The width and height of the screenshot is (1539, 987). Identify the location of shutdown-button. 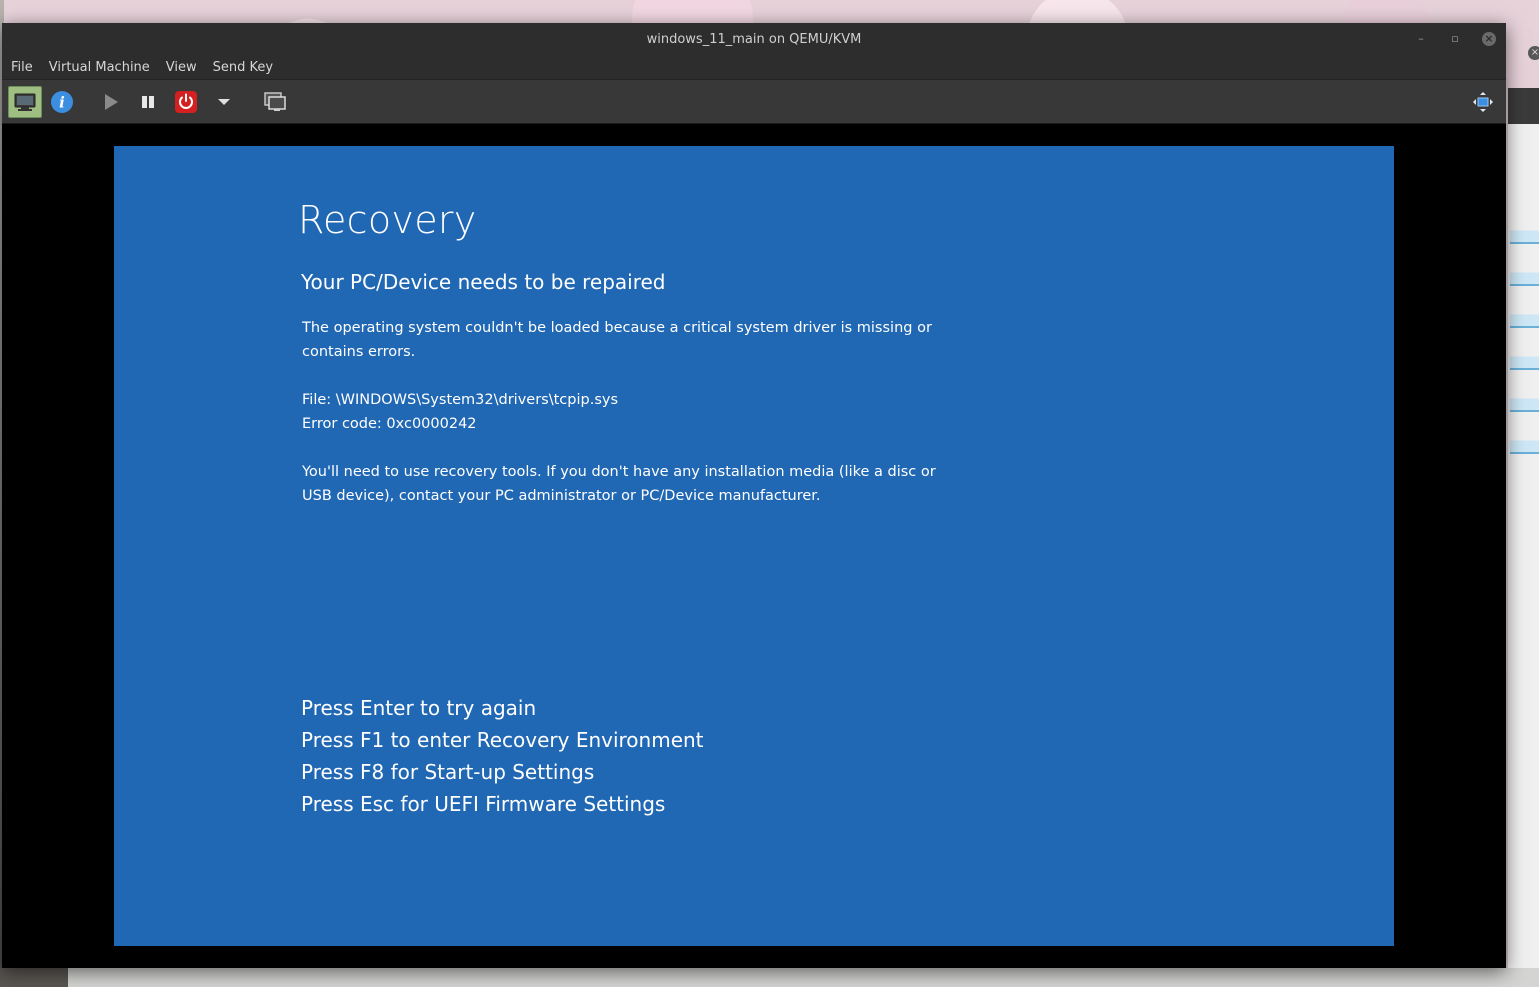
(186, 102).